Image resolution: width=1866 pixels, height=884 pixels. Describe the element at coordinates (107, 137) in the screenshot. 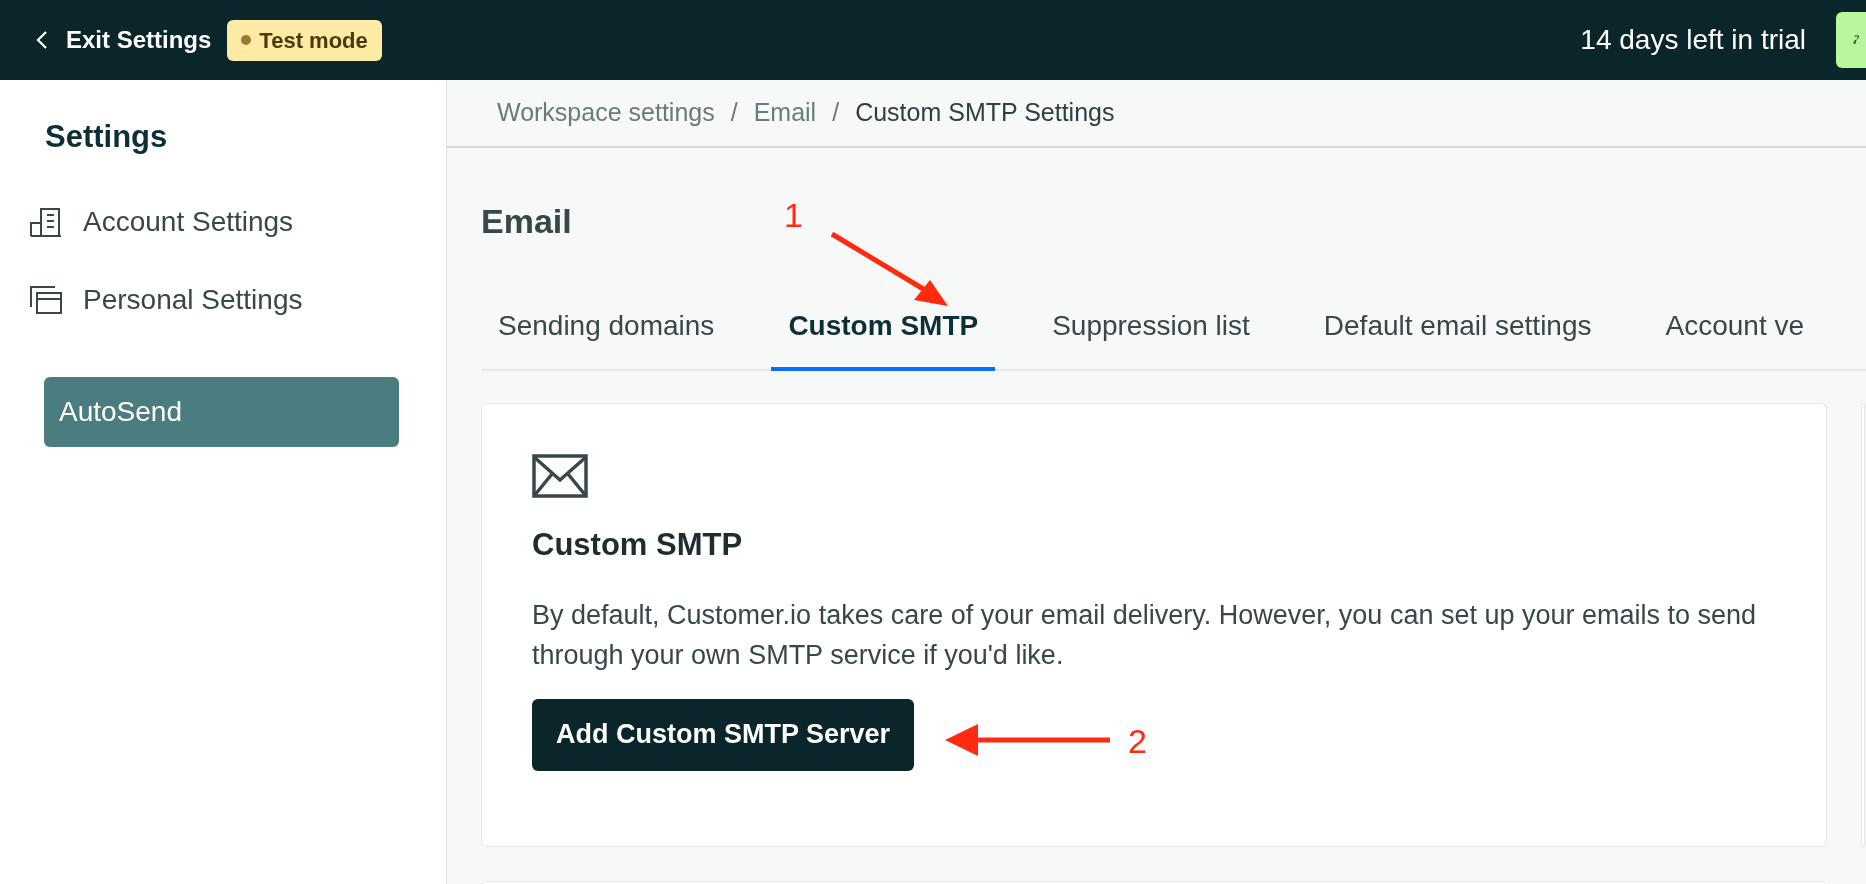

I see `sidebar-title: Settings` at that location.